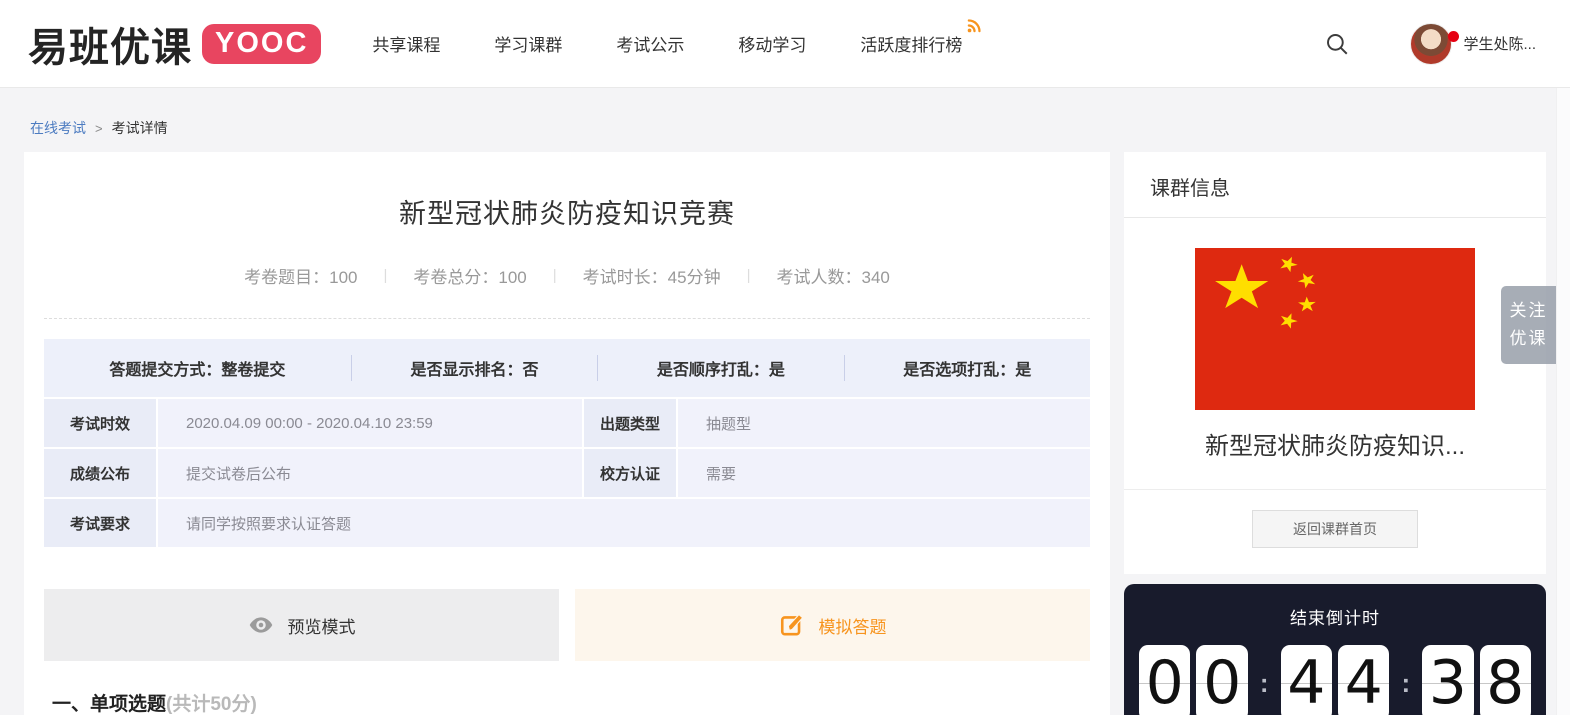 The height and width of the screenshot is (715, 1570). Describe the element at coordinates (1563, 357) in the screenshot. I see `scrollbar-track` at that location.